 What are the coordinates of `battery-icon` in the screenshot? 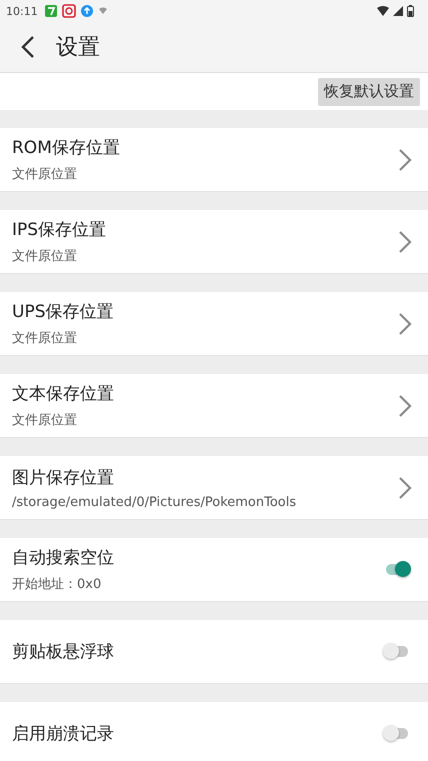 It's located at (410, 11).